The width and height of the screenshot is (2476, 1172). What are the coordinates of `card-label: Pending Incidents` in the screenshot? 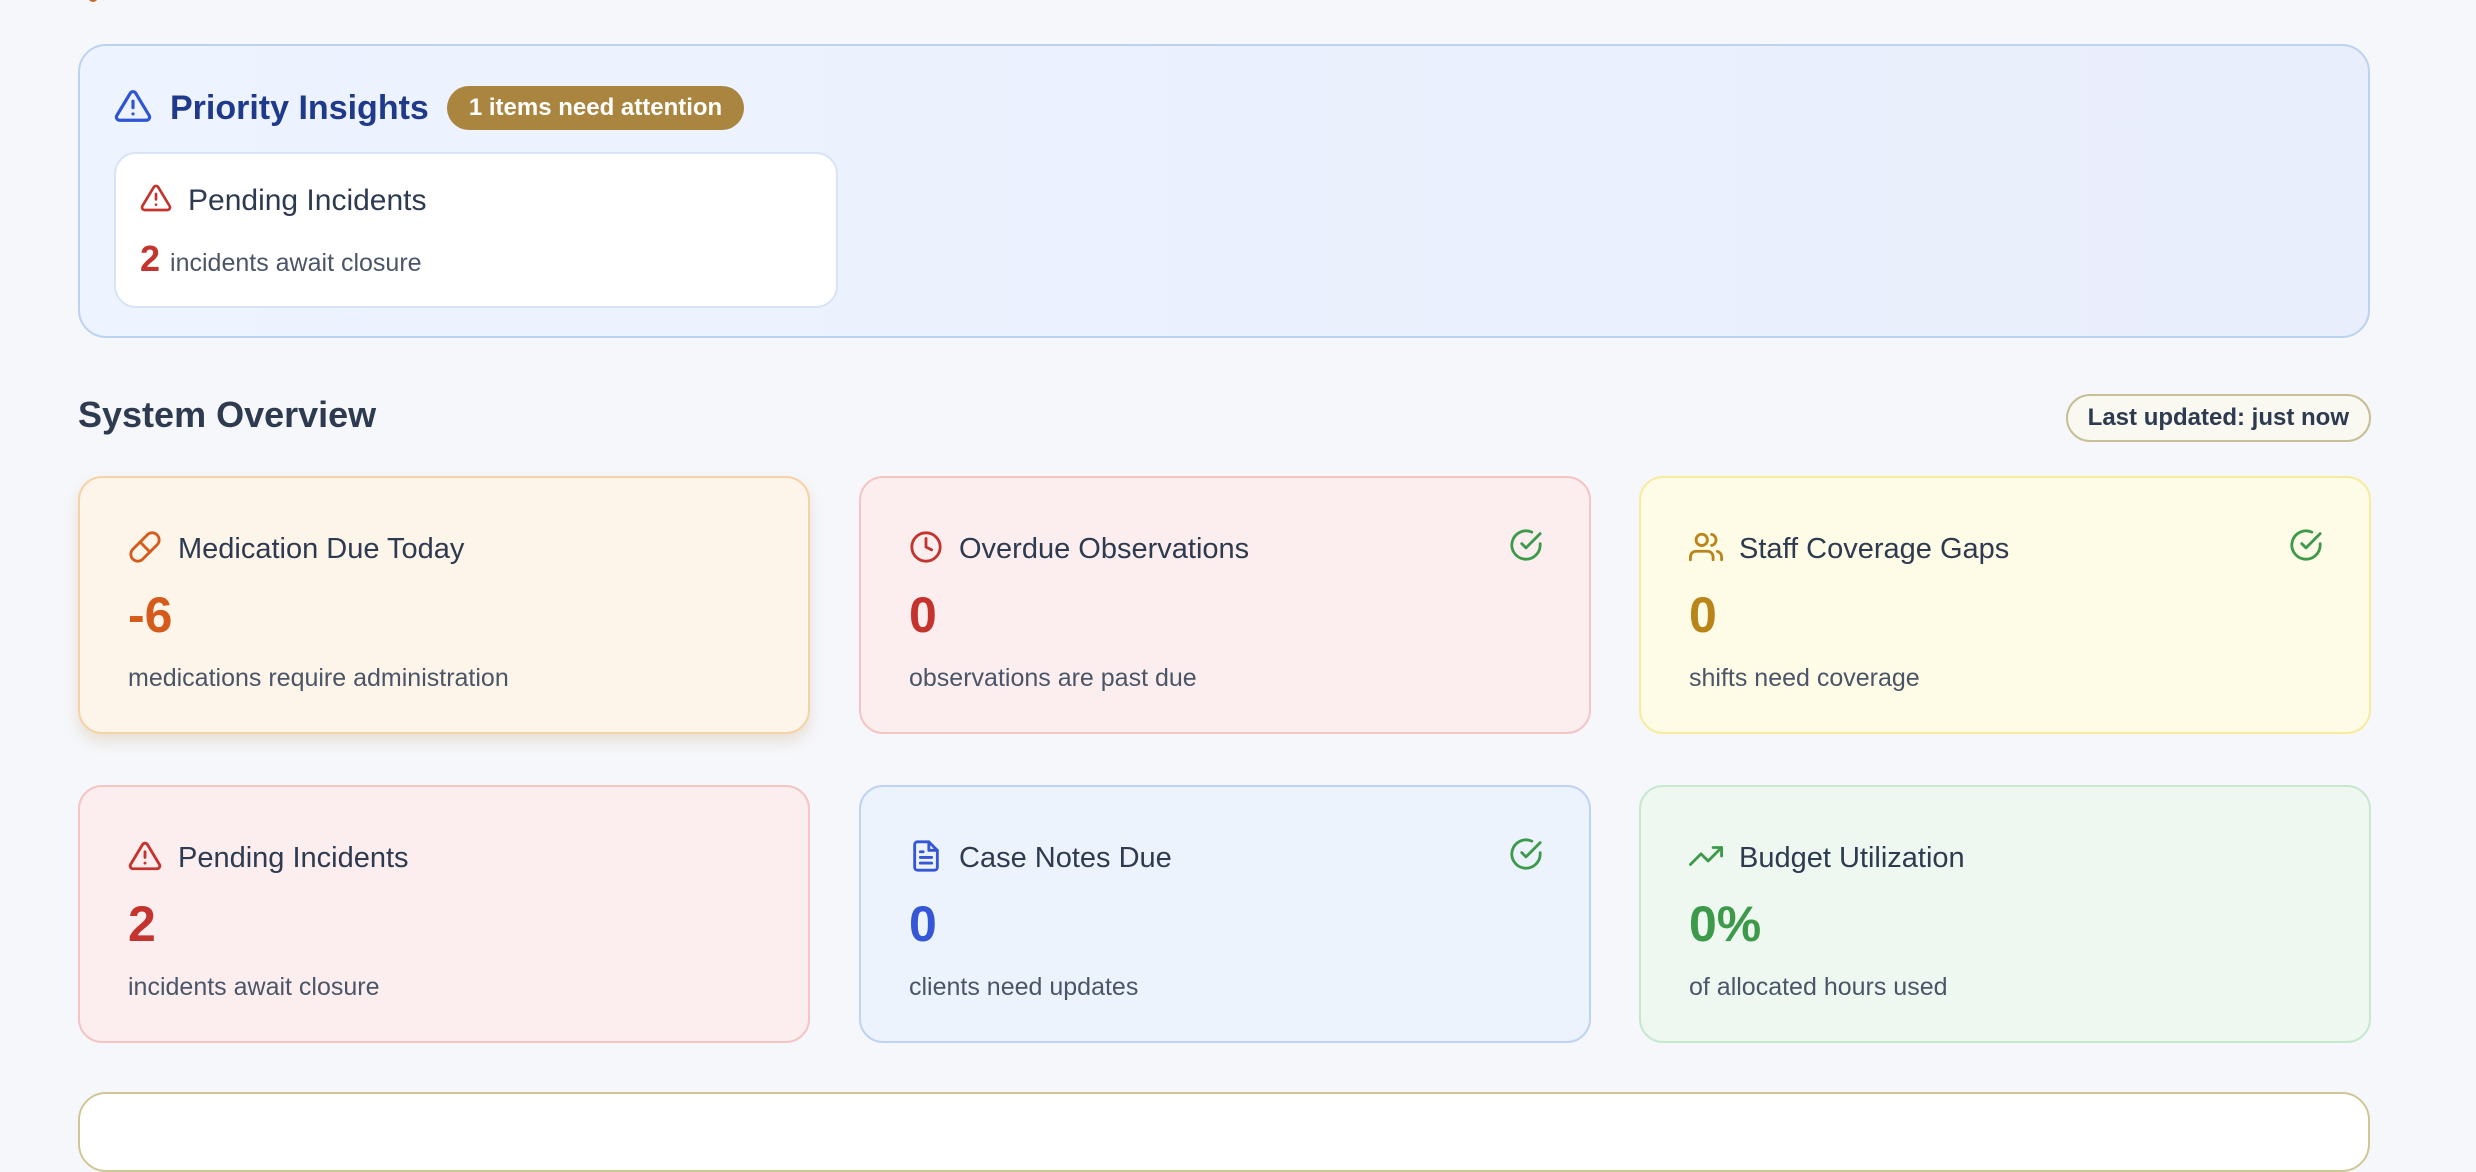 It's located at (293, 858).